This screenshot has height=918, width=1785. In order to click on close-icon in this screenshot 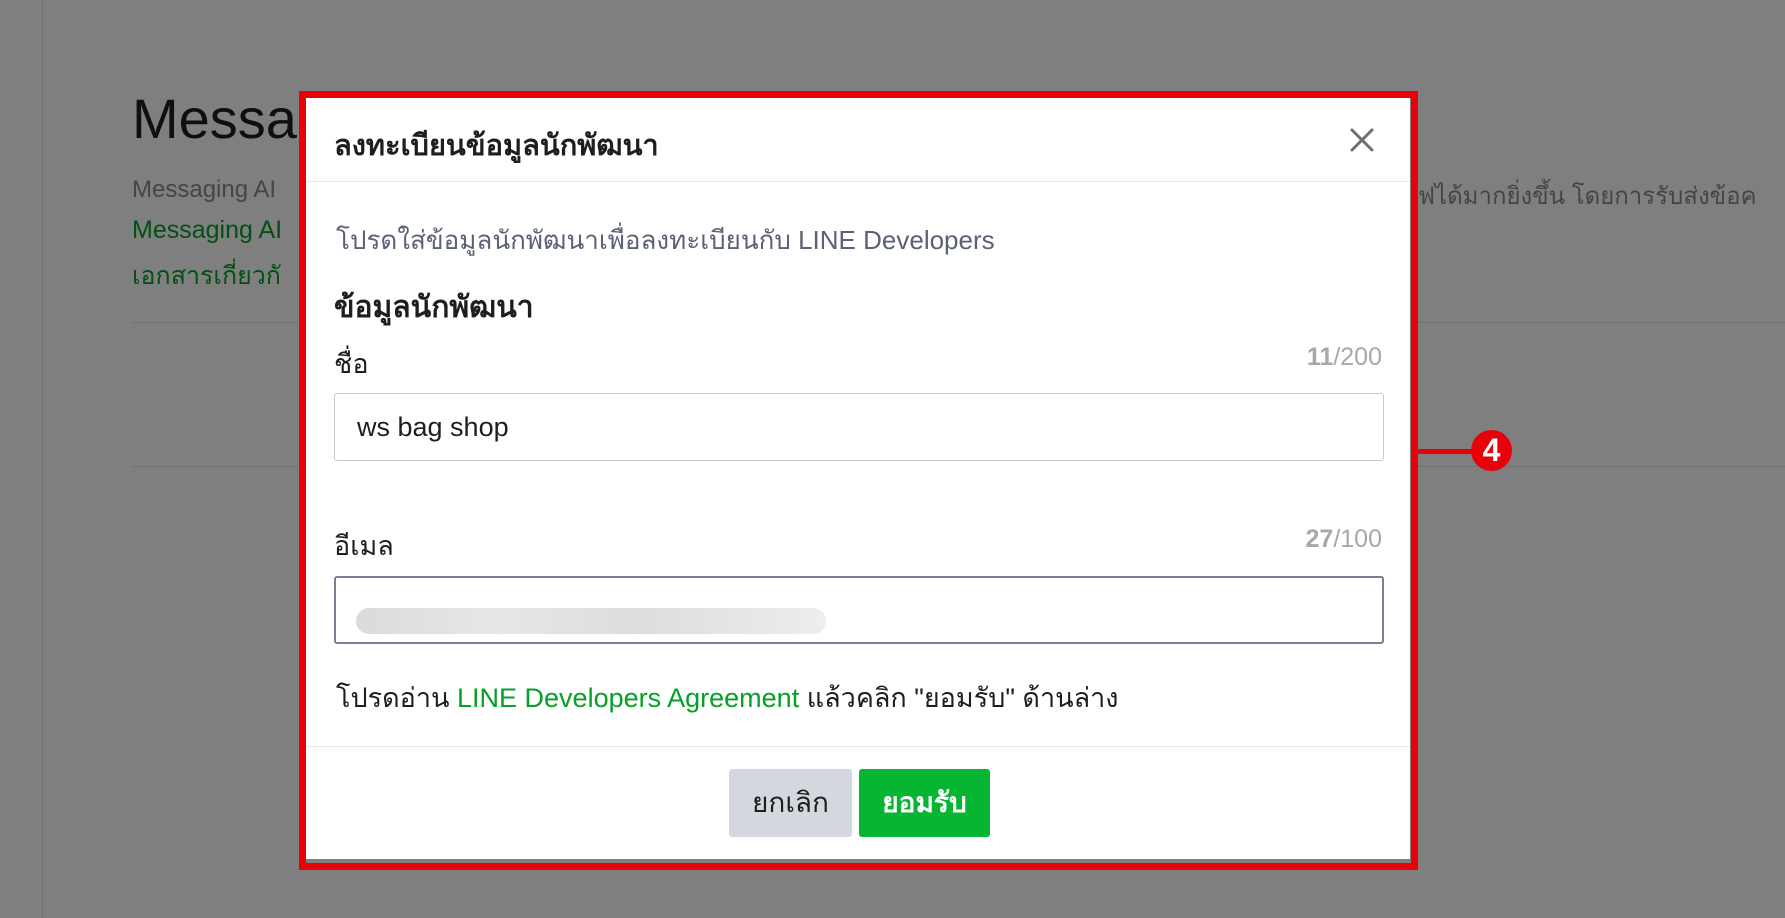, I will do `click(1362, 140)`.